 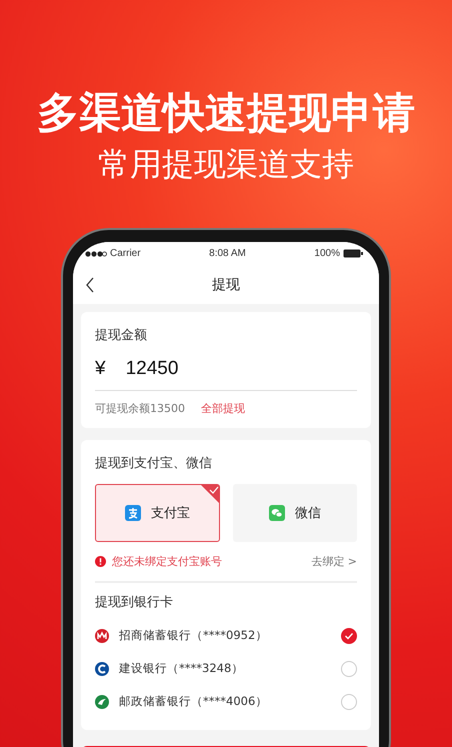 What do you see at coordinates (167, 561) in the screenshot?
I see `warning-text: 您还未绑定支付宝账号` at bounding box center [167, 561].